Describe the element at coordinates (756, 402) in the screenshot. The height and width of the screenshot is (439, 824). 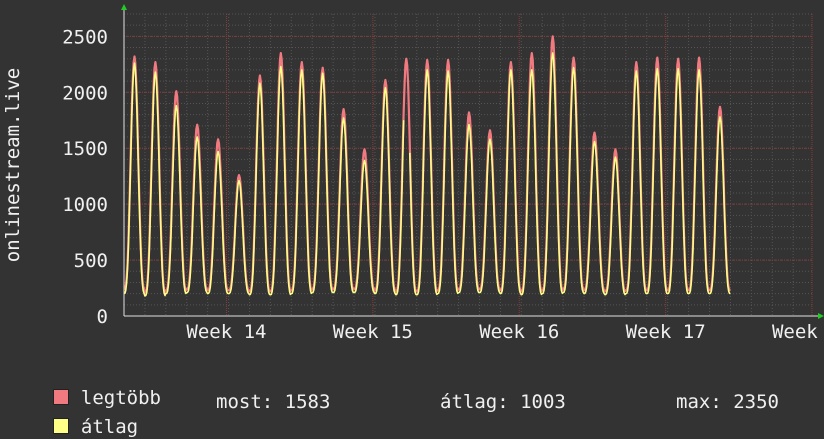
I see `stat-max-value: 2350` at that location.